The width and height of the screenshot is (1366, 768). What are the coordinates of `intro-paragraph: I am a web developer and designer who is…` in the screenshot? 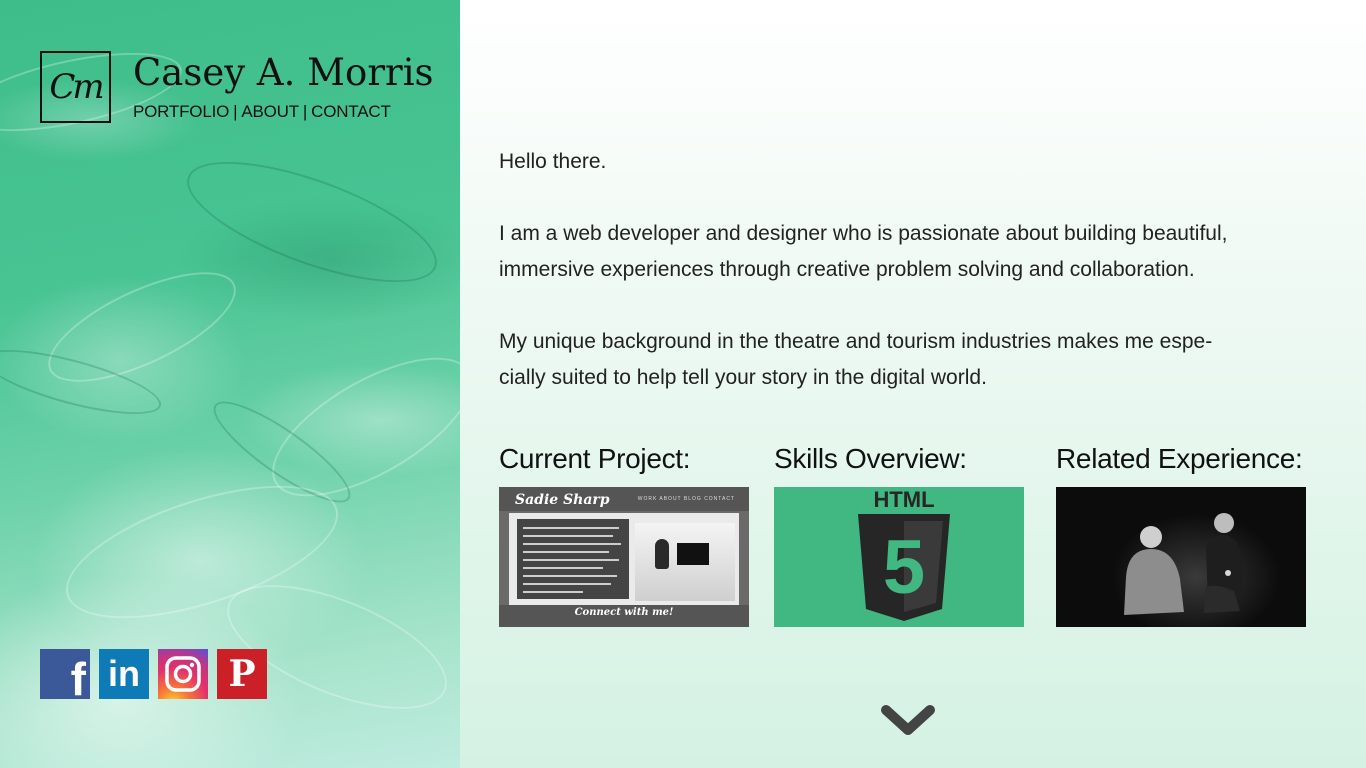 It's located at (914, 252).